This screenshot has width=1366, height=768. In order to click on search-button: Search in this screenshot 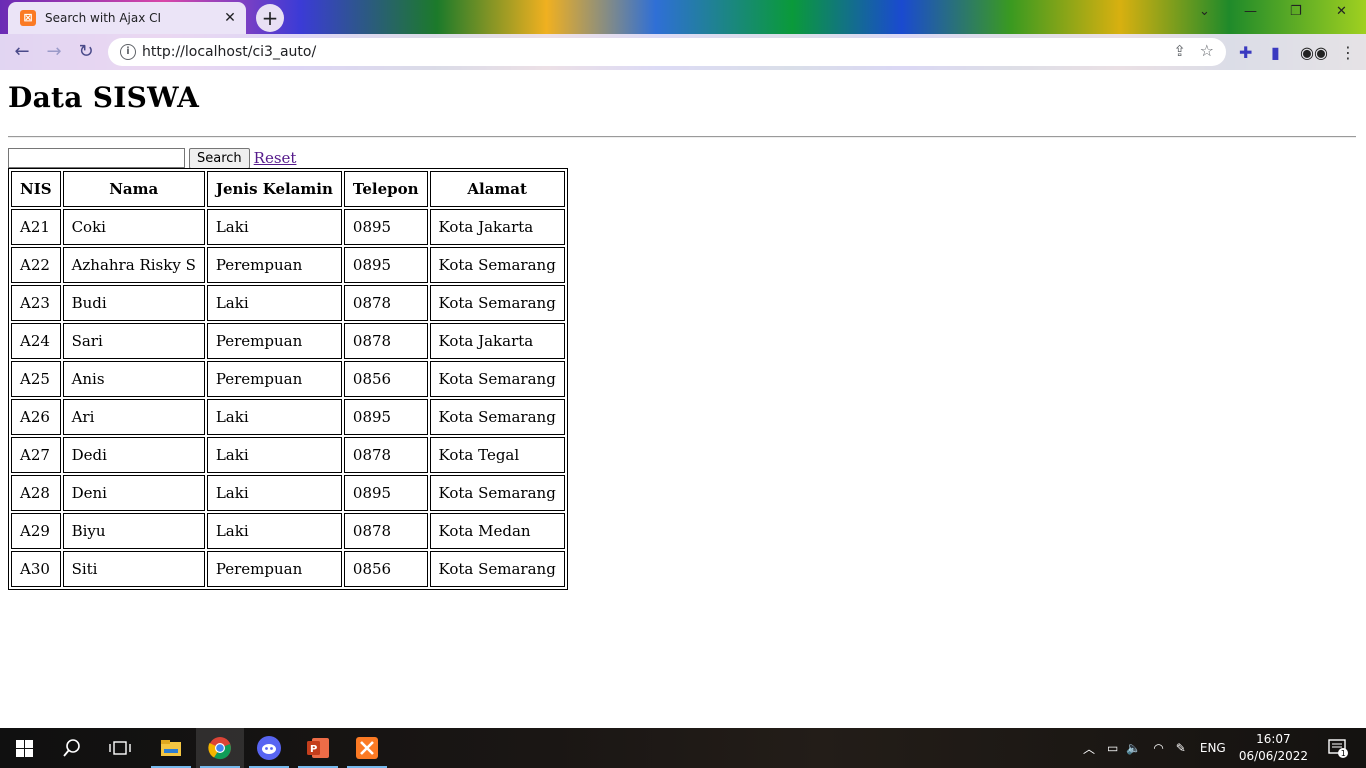, I will do `click(219, 158)`.